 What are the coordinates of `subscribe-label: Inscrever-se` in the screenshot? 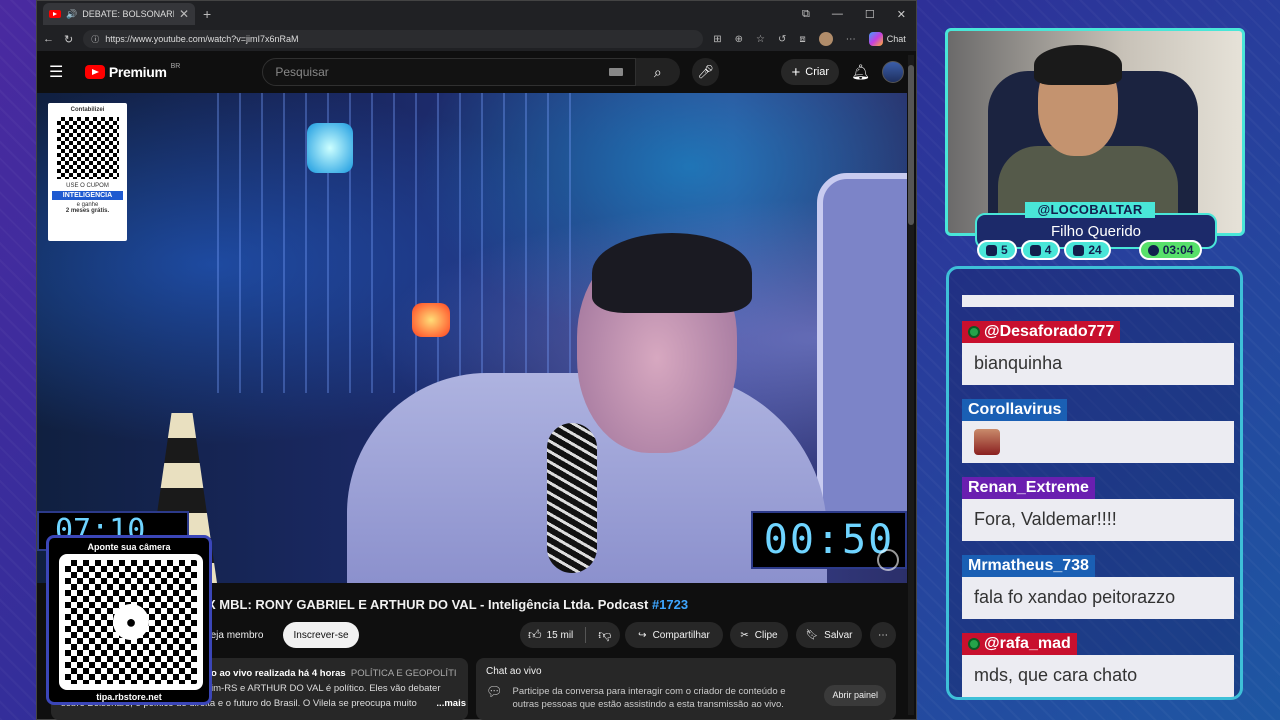 It's located at (321, 635).